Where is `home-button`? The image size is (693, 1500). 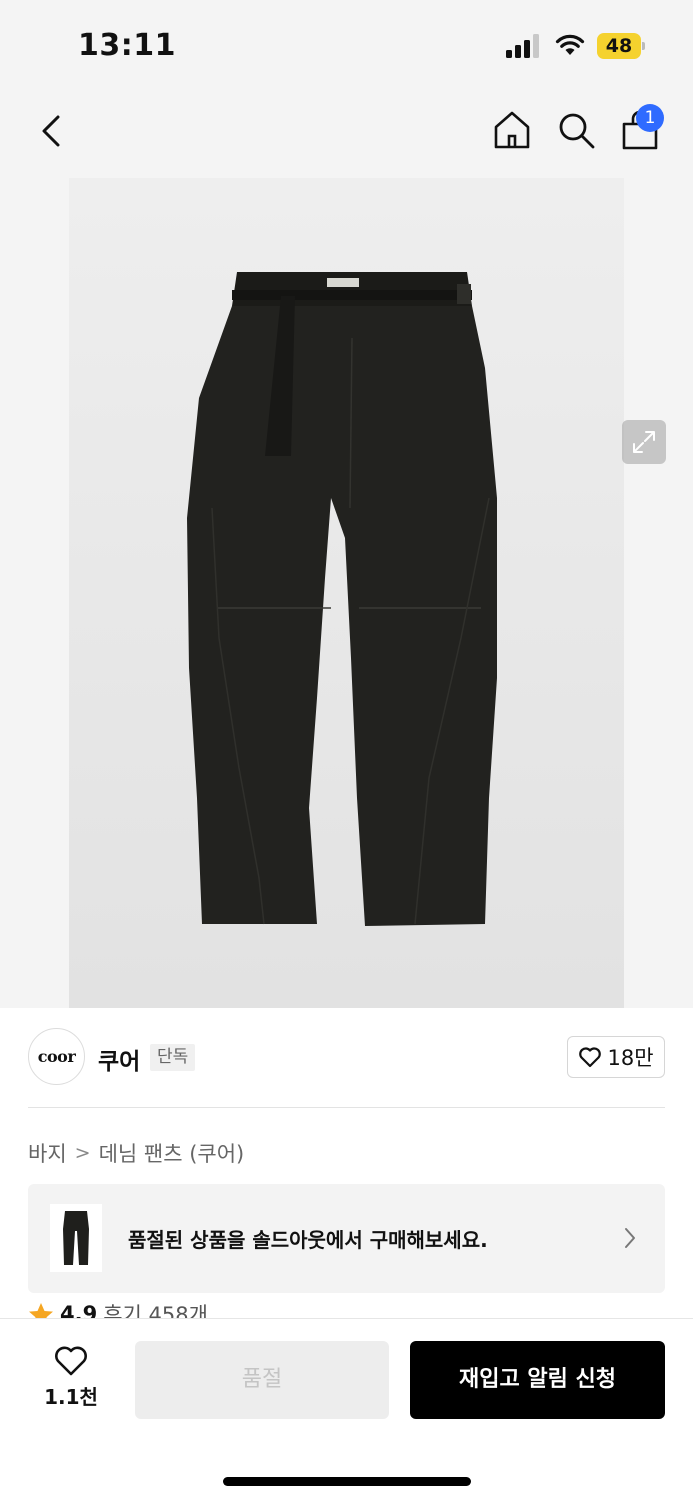 home-button is located at coordinates (512, 130).